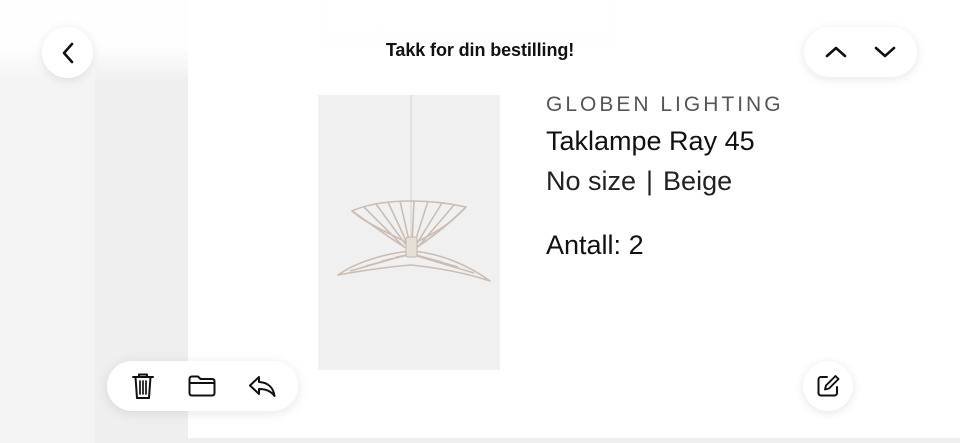  What do you see at coordinates (636, 245) in the screenshot?
I see `quantity-value: 2` at bounding box center [636, 245].